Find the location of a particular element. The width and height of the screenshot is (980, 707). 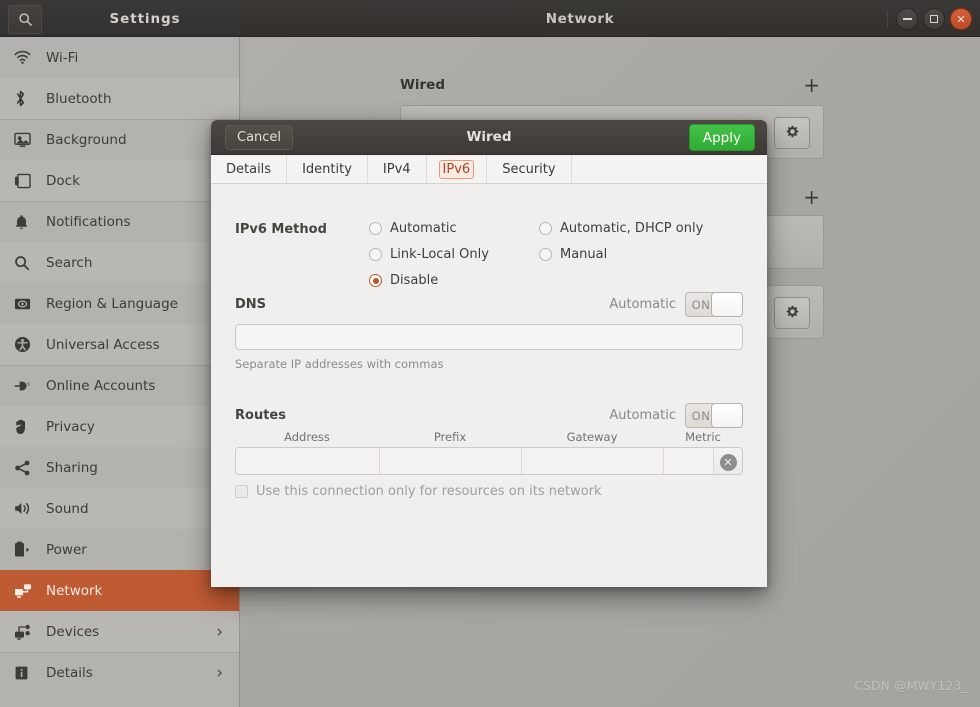

radio-label: Automatic is located at coordinates (423, 228).